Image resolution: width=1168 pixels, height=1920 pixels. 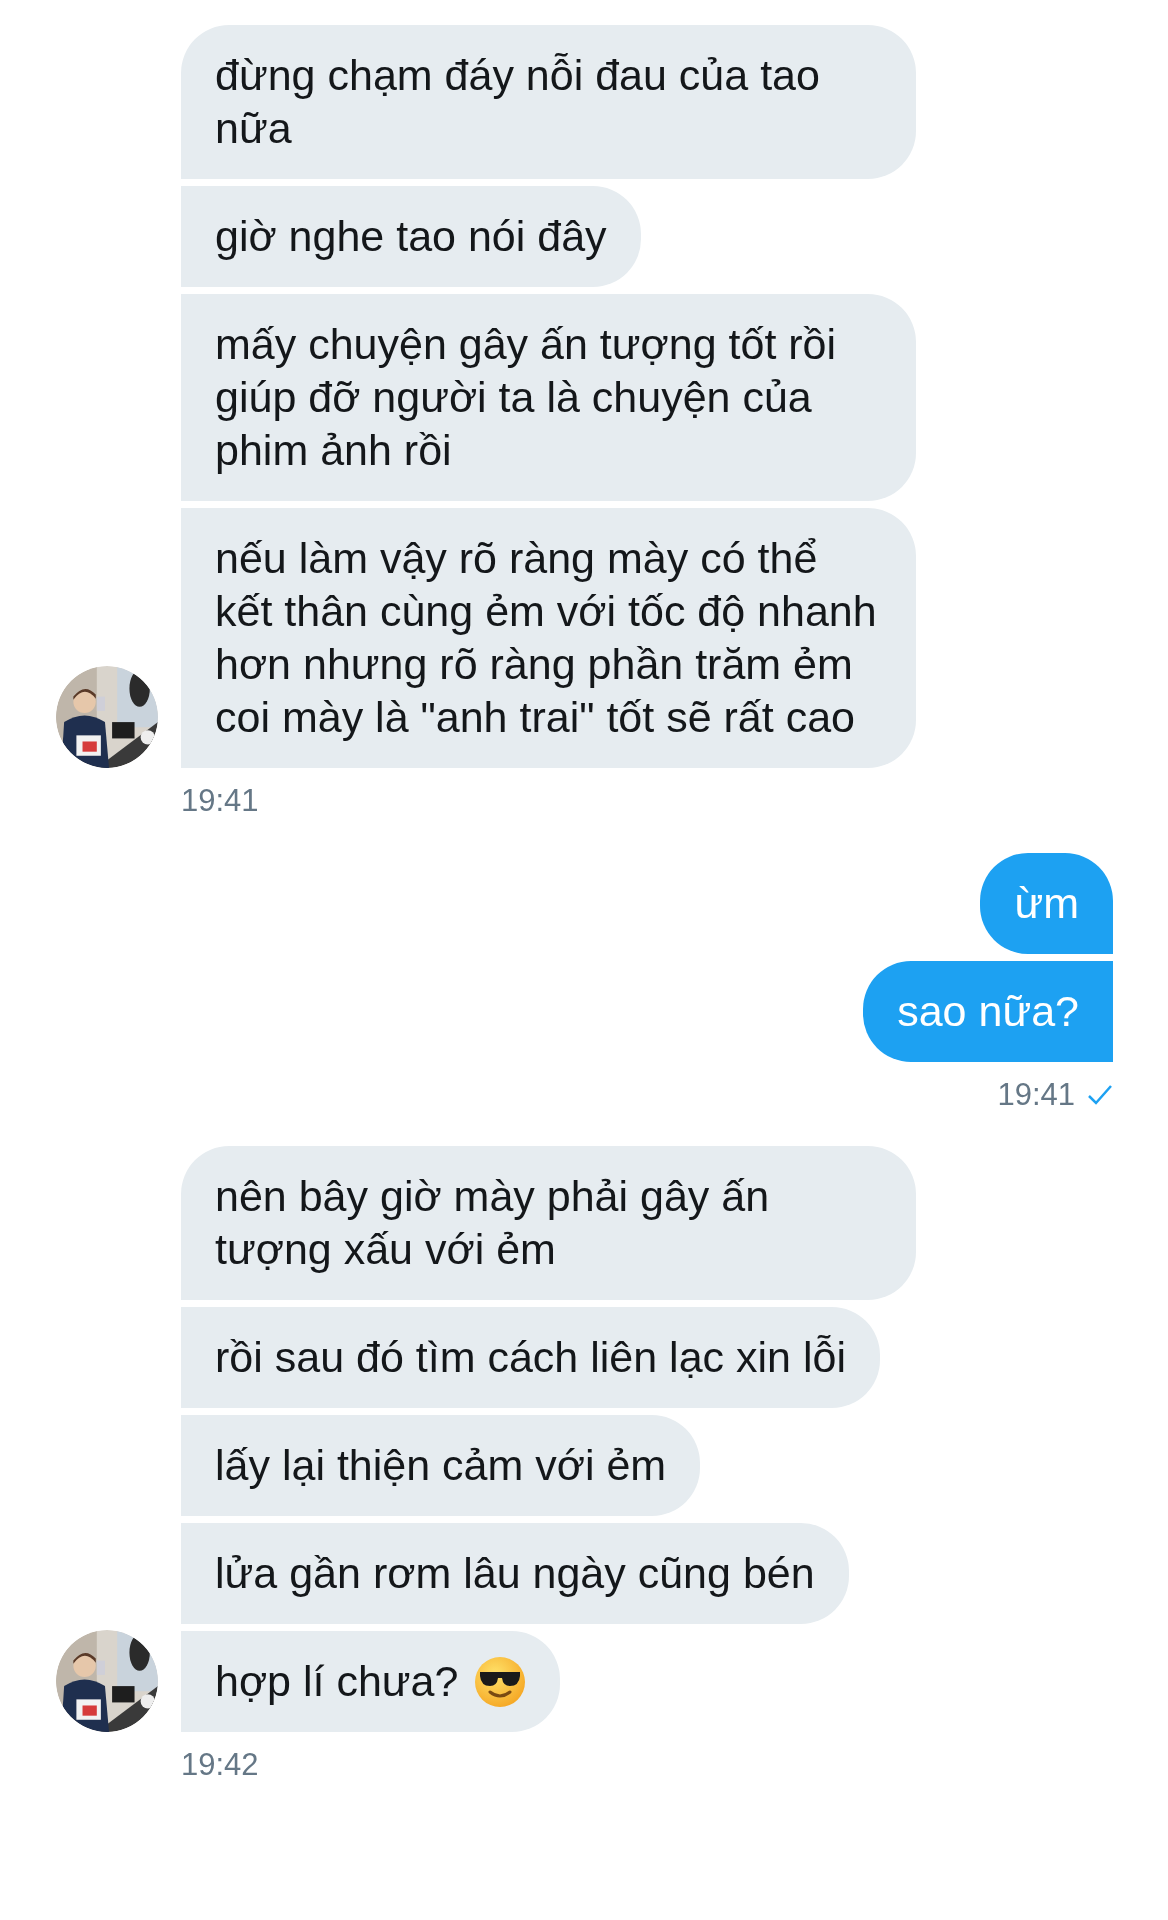 I want to click on message-text: đừng chạm đáy nỗi đau của tao nữa, so click(x=518, y=102).